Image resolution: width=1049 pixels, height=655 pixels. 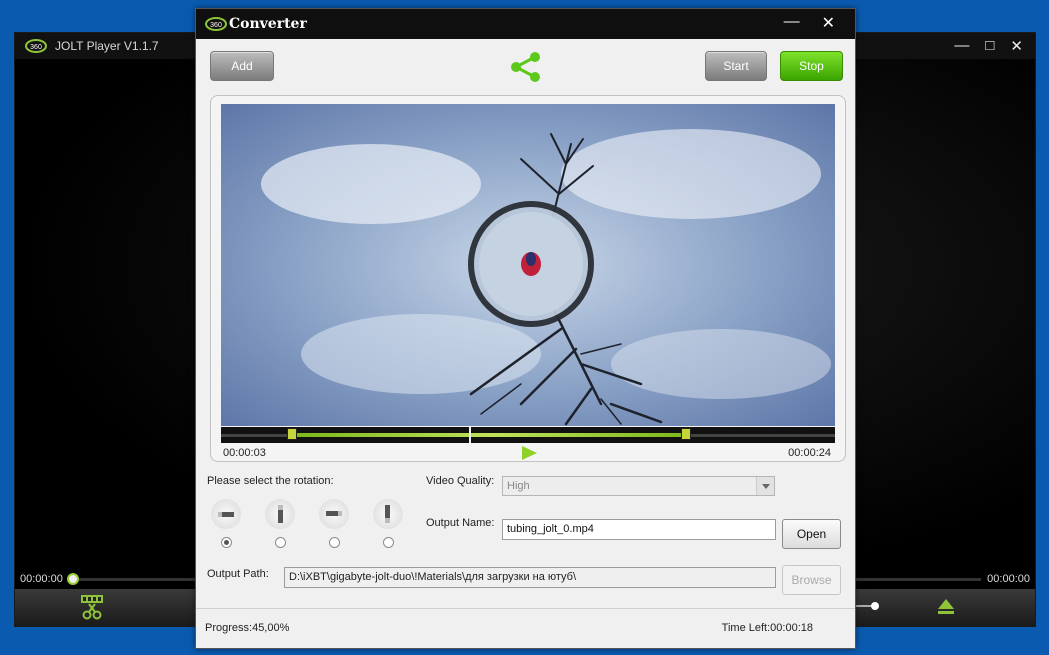 What do you see at coordinates (41, 579) in the screenshot?
I see `player-current-time: 00:00:00` at bounding box center [41, 579].